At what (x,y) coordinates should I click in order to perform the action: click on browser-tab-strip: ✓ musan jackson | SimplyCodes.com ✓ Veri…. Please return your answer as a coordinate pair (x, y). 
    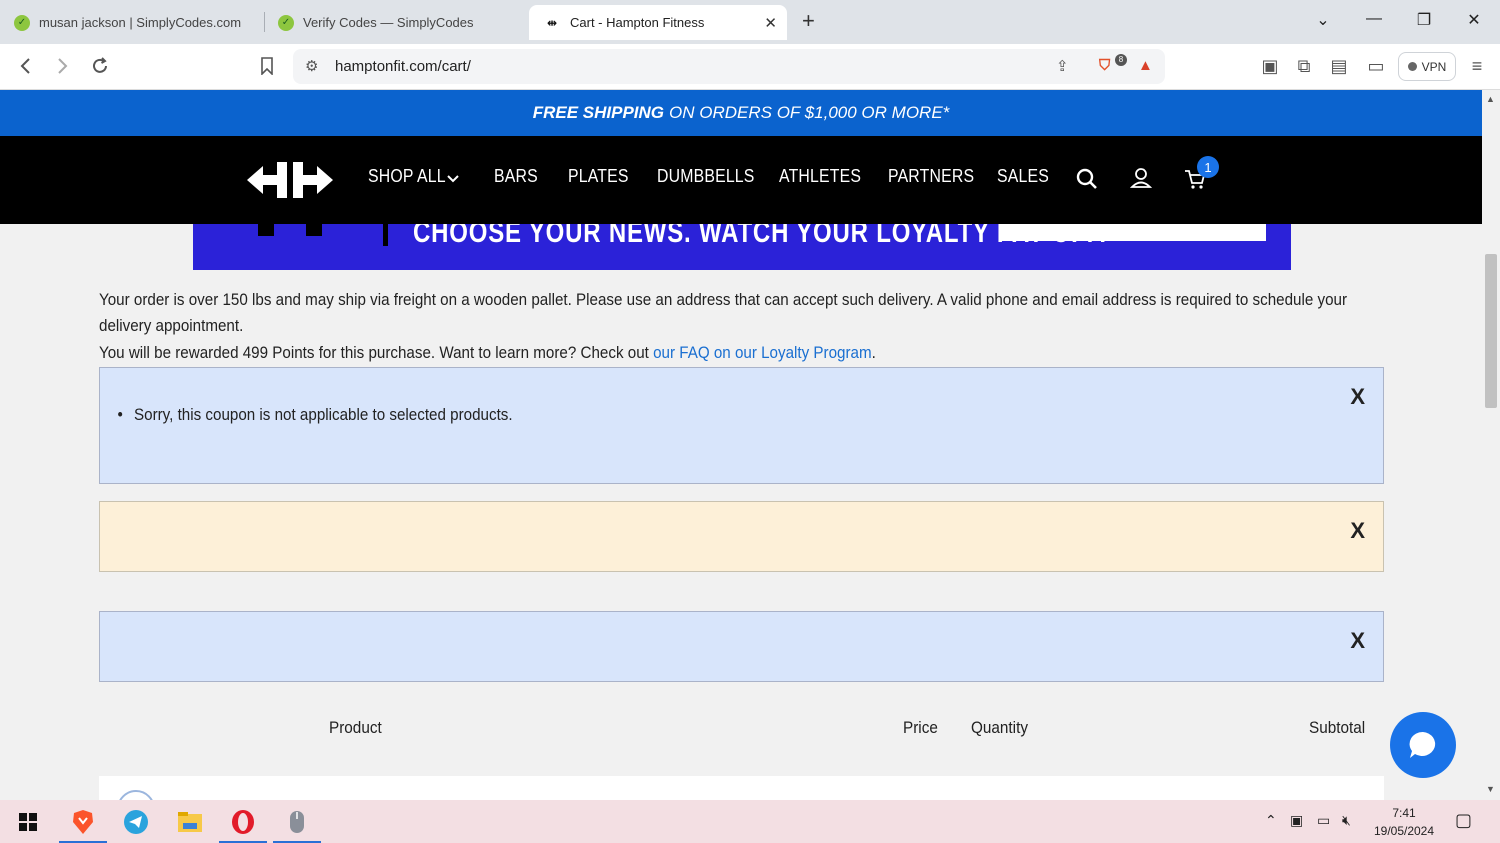
    Looking at the image, I should click on (750, 22).